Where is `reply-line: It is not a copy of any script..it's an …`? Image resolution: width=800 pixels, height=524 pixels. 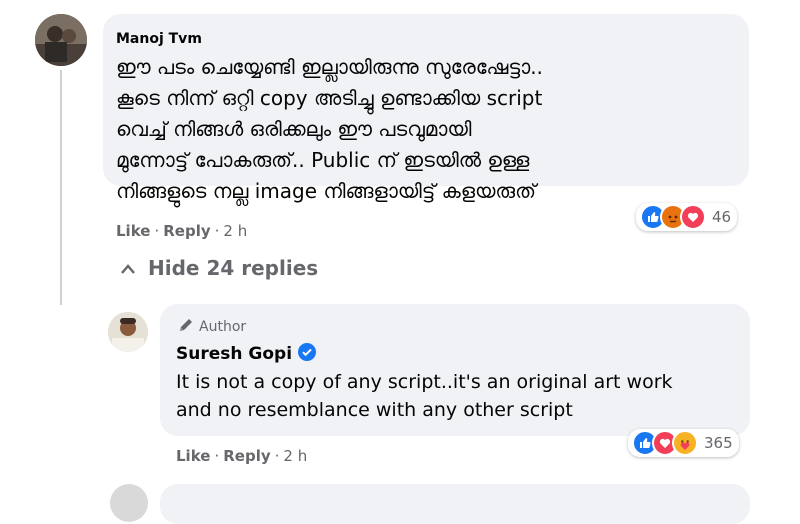
reply-line: It is not a copy of any script..it's an … is located at coordinates (424, 382).